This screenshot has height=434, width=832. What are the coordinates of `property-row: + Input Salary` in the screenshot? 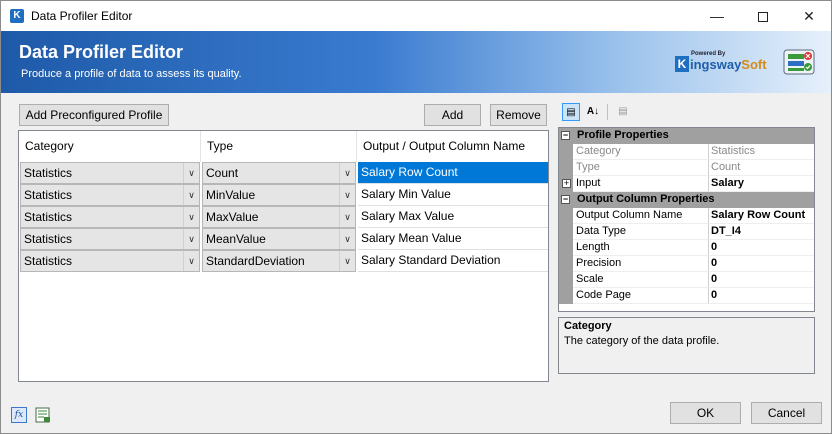 It's located at (686, 184).